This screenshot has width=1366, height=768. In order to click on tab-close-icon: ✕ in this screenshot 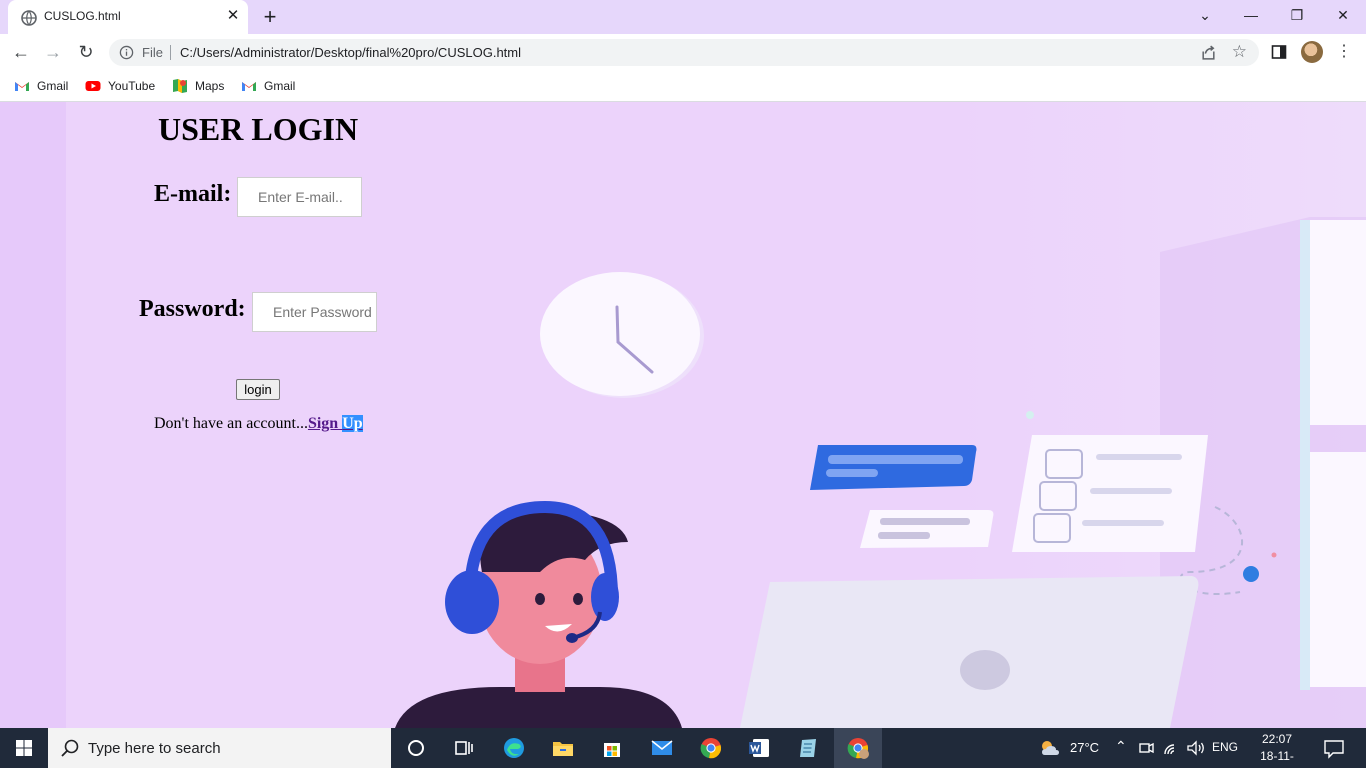, I will do `click(233, 16)`.